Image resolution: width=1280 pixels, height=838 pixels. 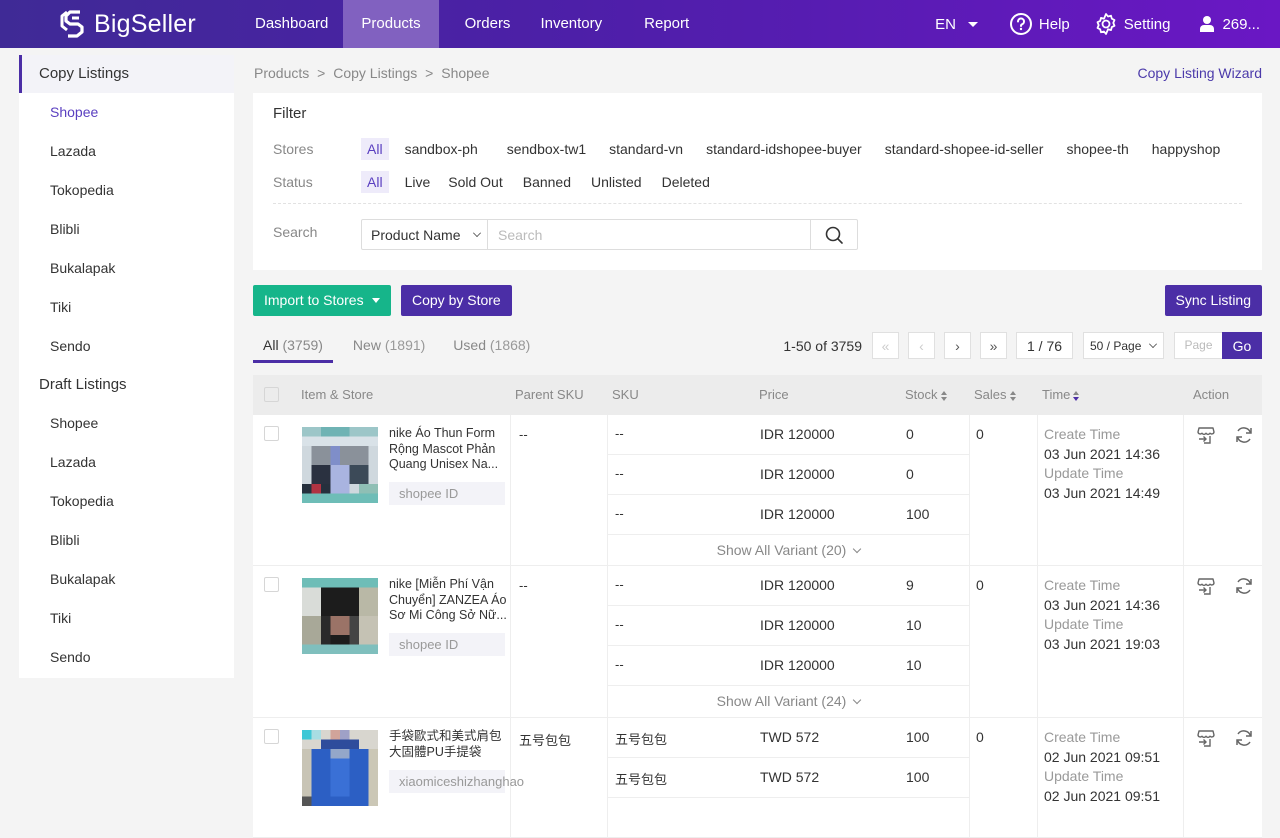 I want to click on help-link: Help, so click(x=1039, y=24).